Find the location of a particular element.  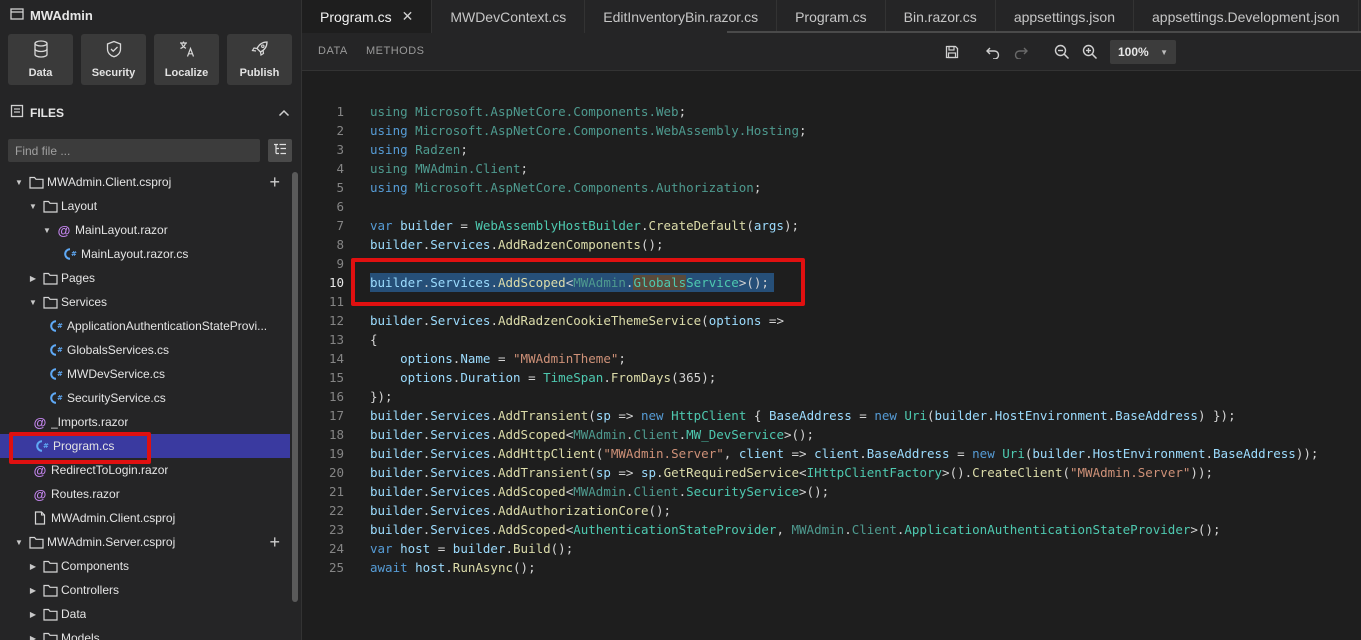

folder-icon is located at coordinates (50, 635).